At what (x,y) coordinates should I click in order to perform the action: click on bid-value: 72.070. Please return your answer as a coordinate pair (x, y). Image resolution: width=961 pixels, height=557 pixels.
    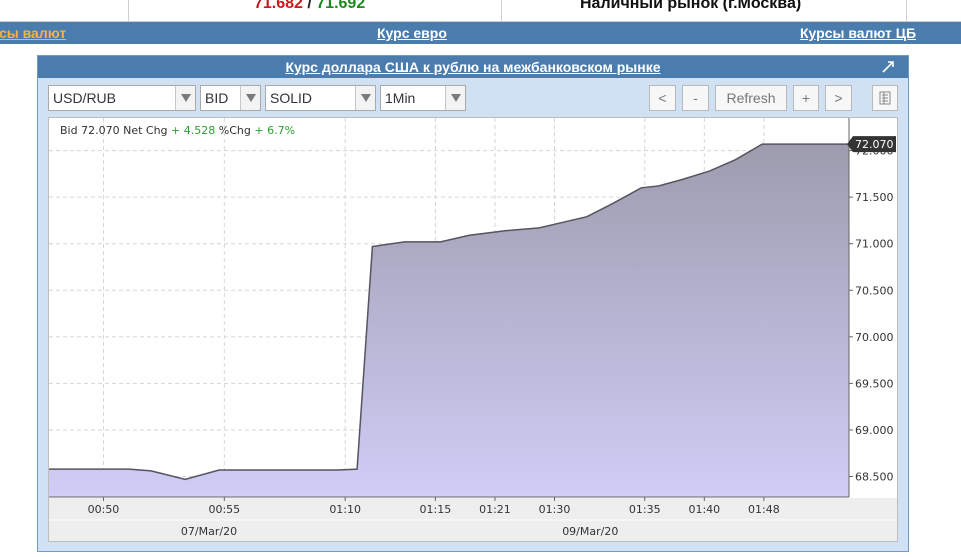
    Looking at the image, I should click on (100, 130).